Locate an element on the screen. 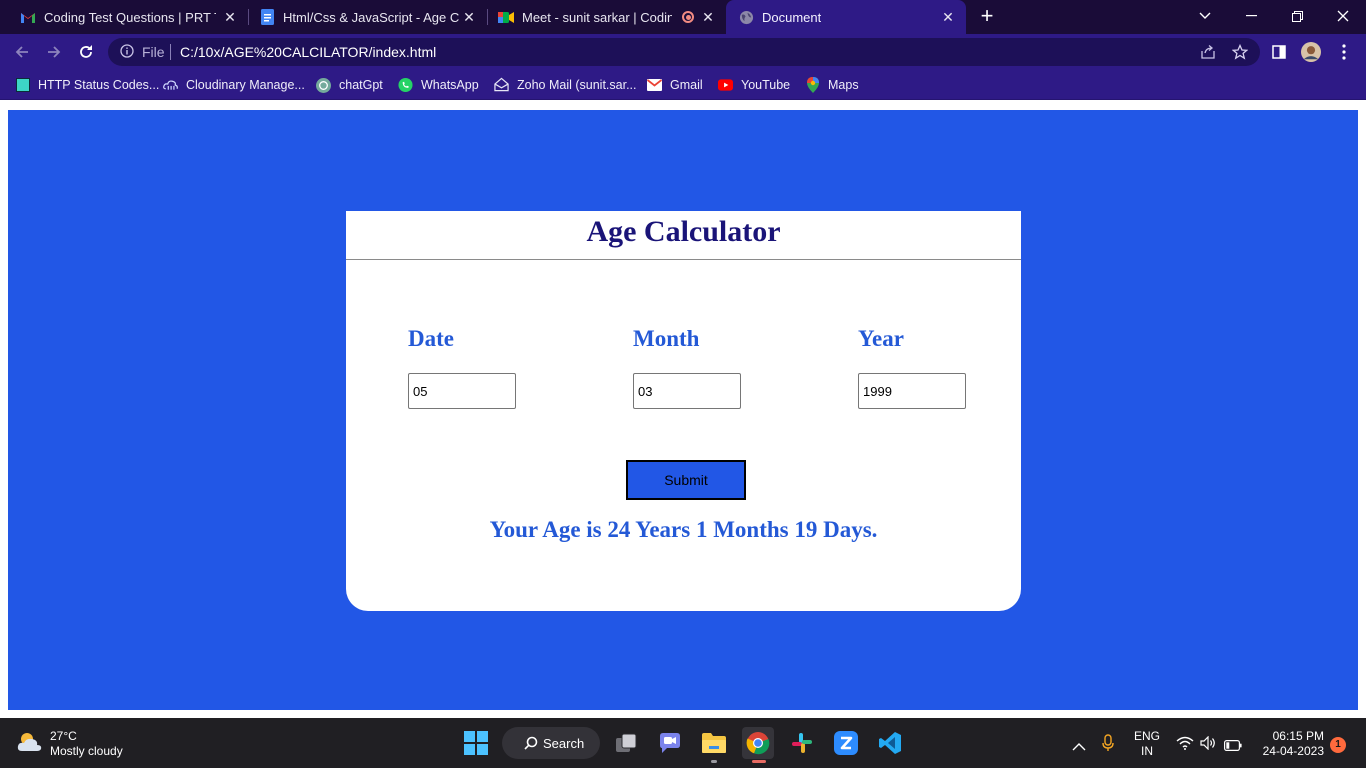  new-tab-button: + is located at coordinates (987, 17).